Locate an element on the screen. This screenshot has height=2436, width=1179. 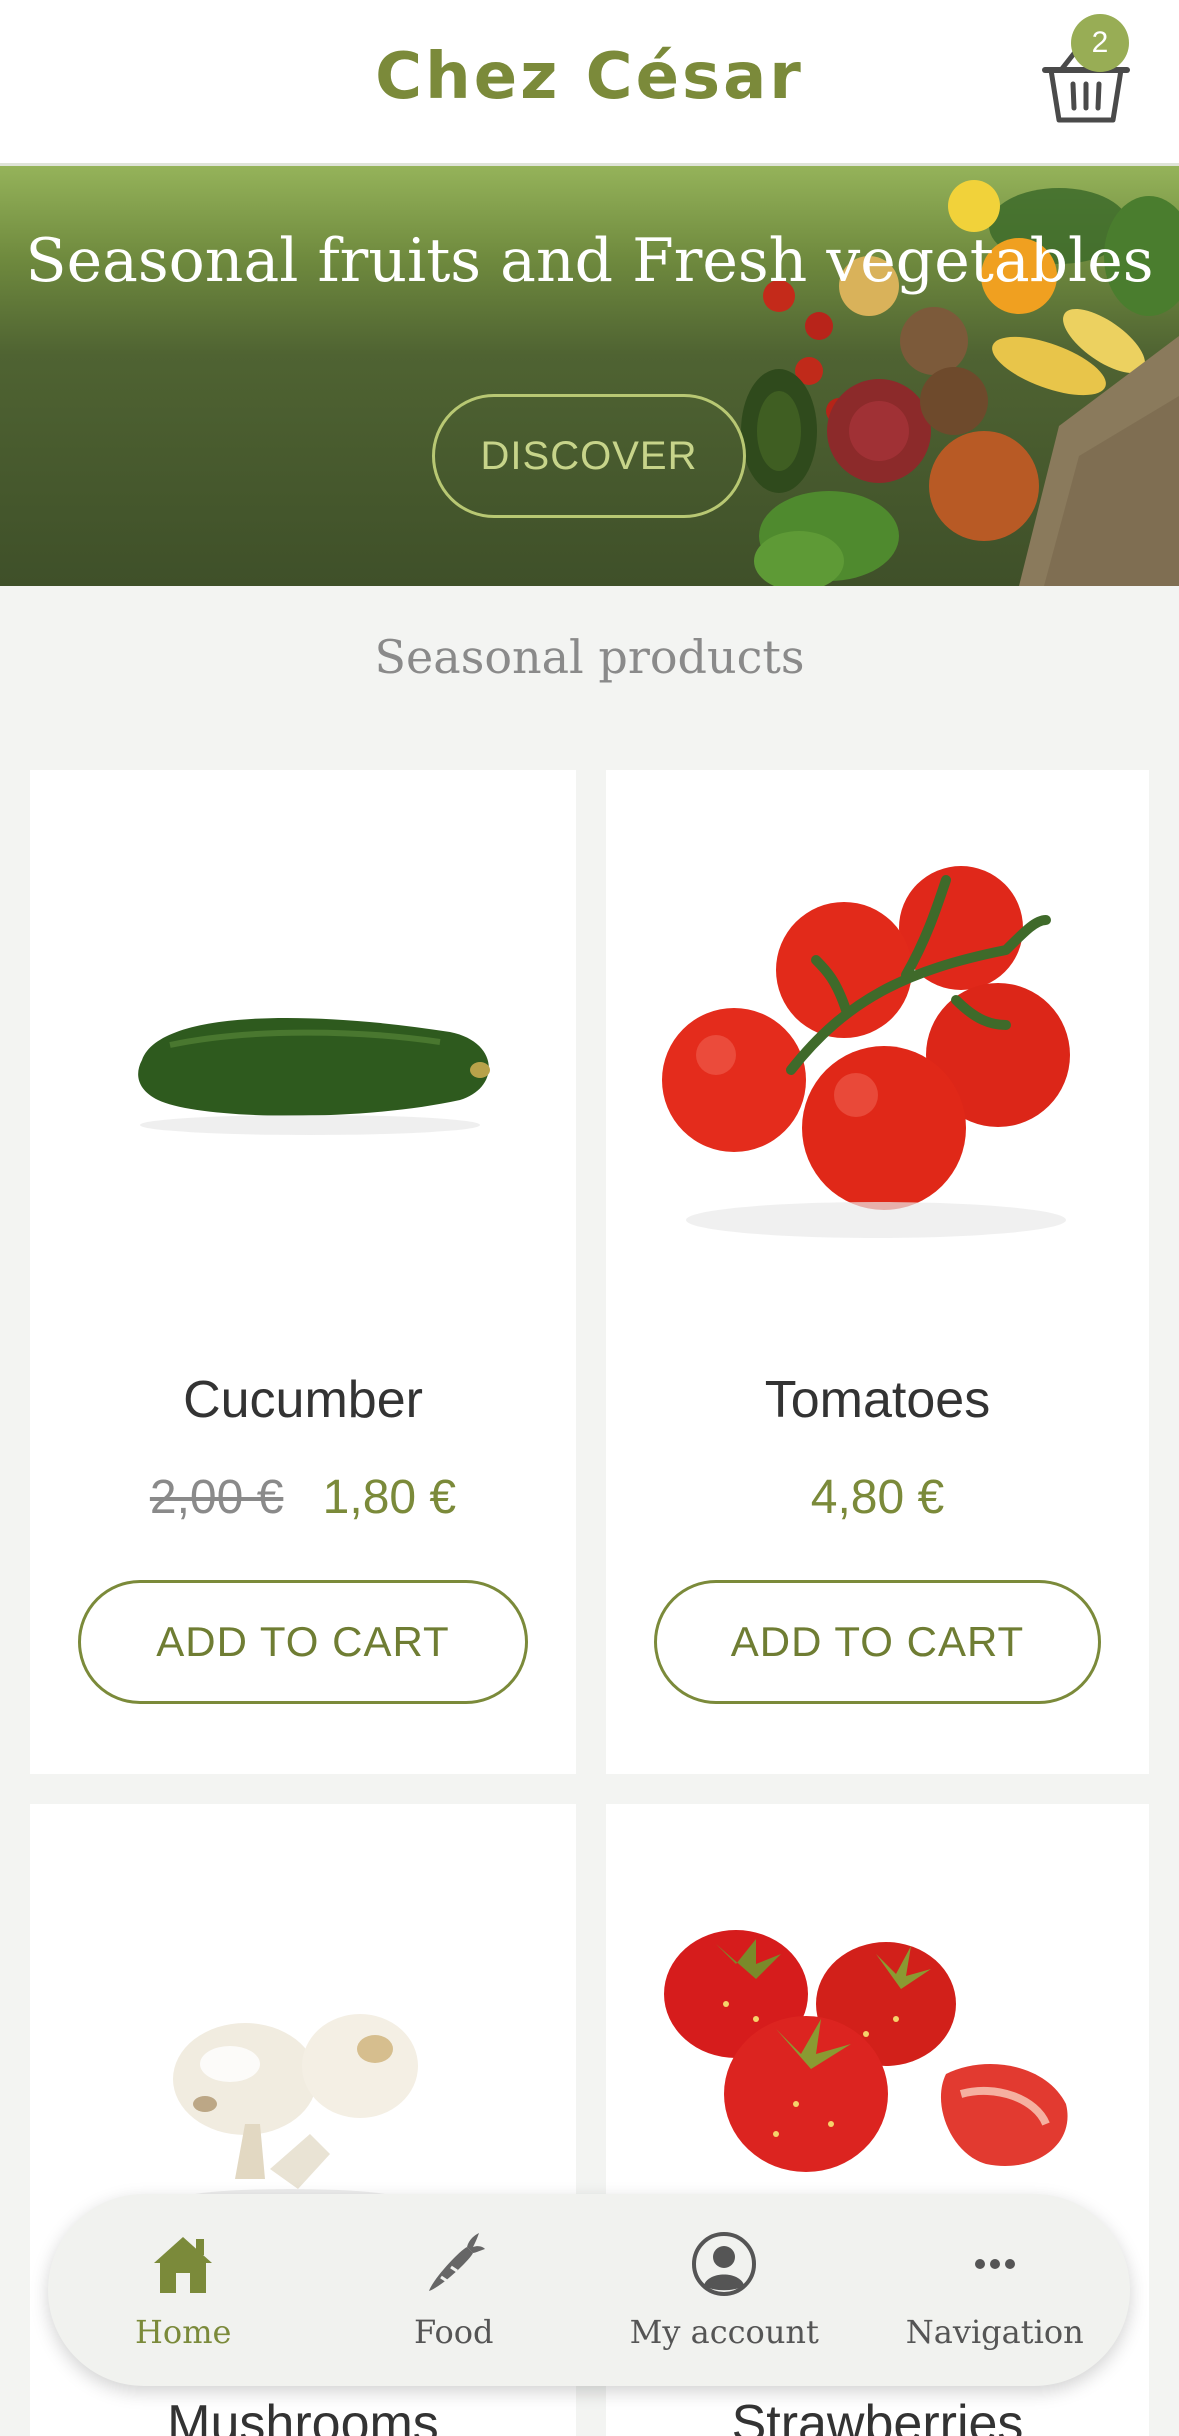
discover-button: DISCOVER is located at coordinates (589, 456).